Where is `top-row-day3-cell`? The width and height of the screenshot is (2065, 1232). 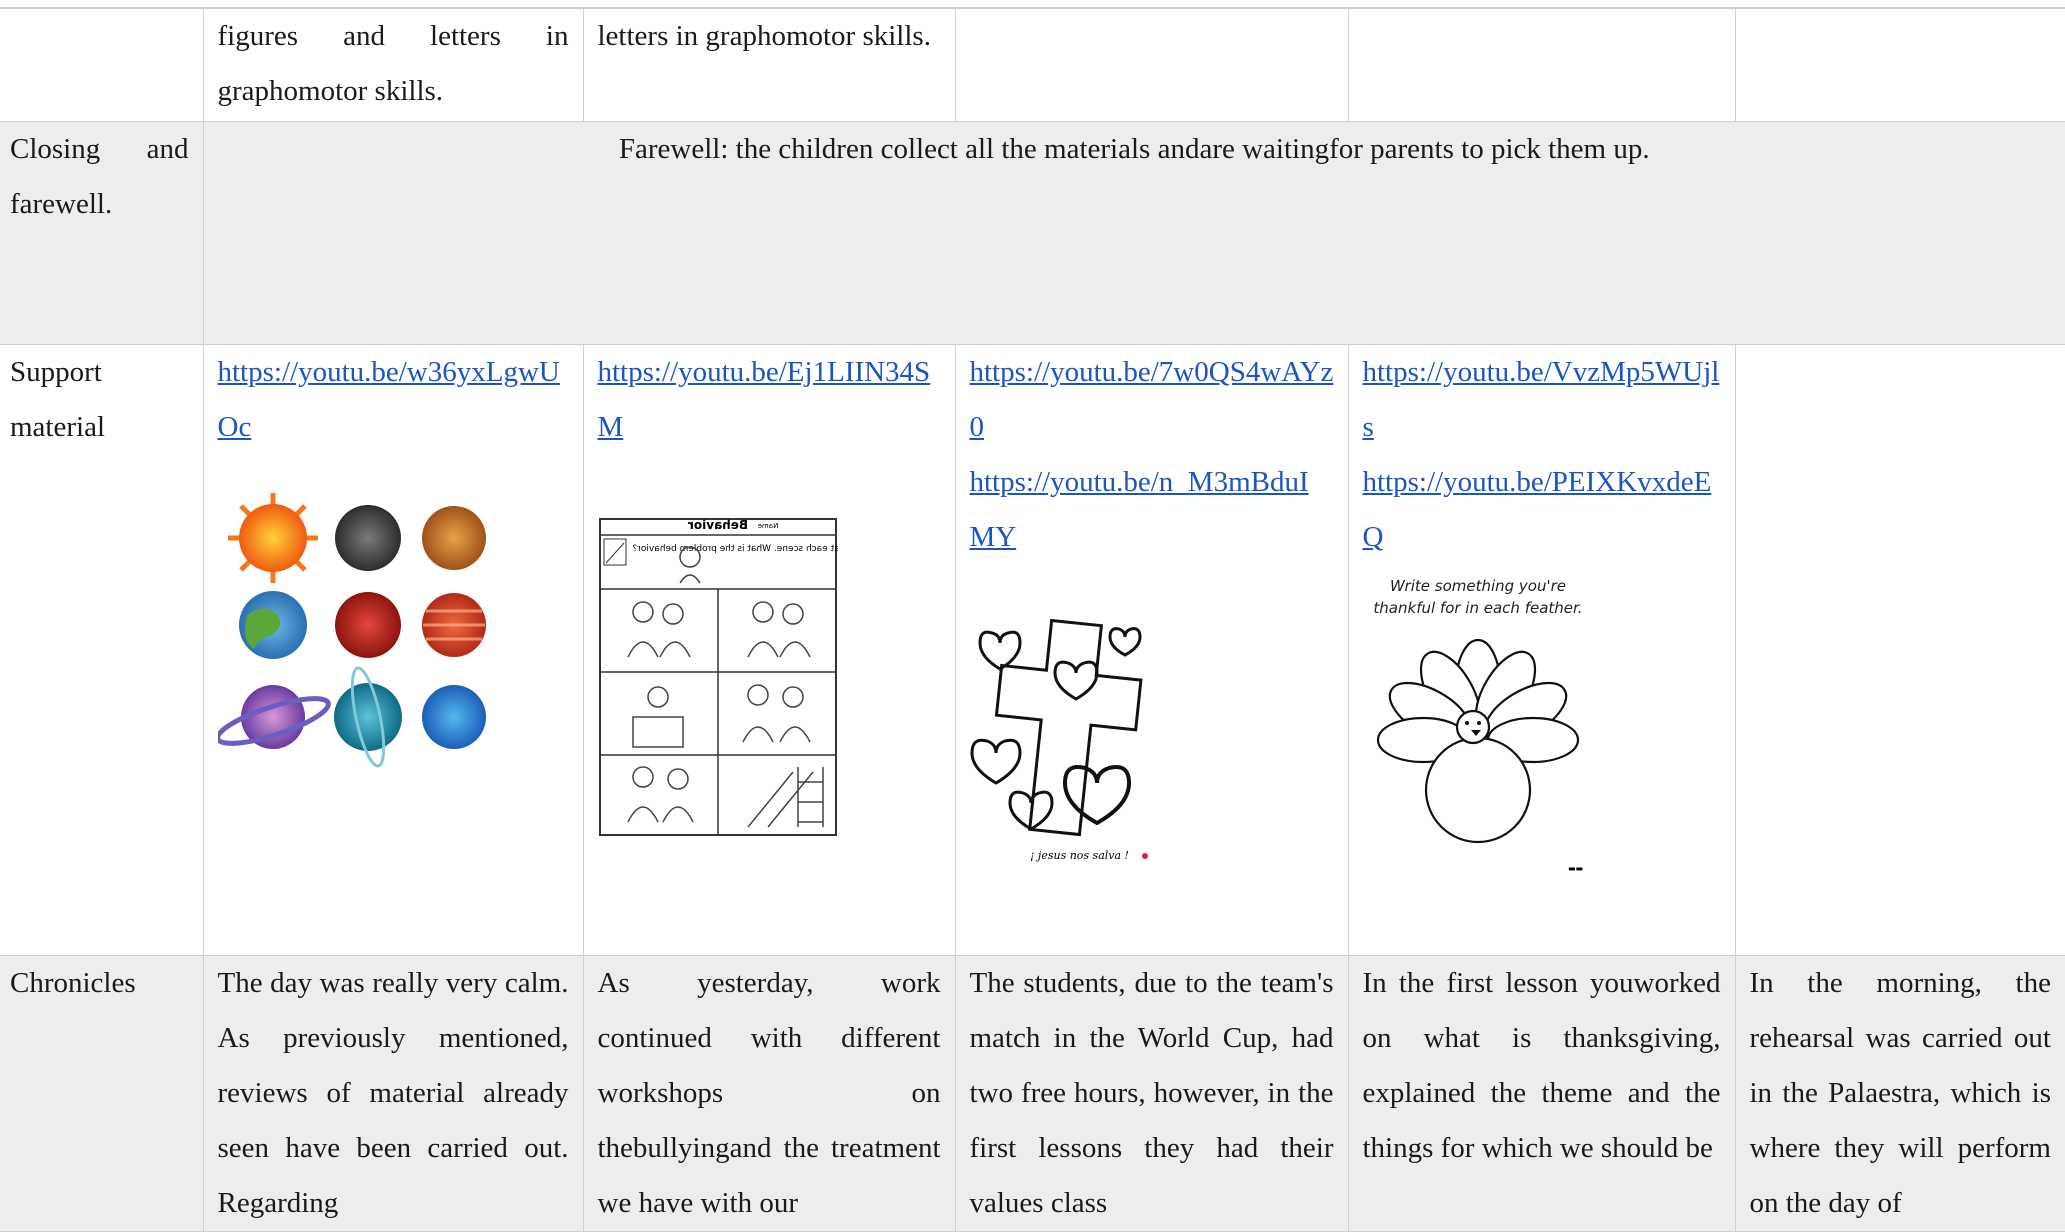
top-row-day3-cell is located at coordinates (1151, 65).